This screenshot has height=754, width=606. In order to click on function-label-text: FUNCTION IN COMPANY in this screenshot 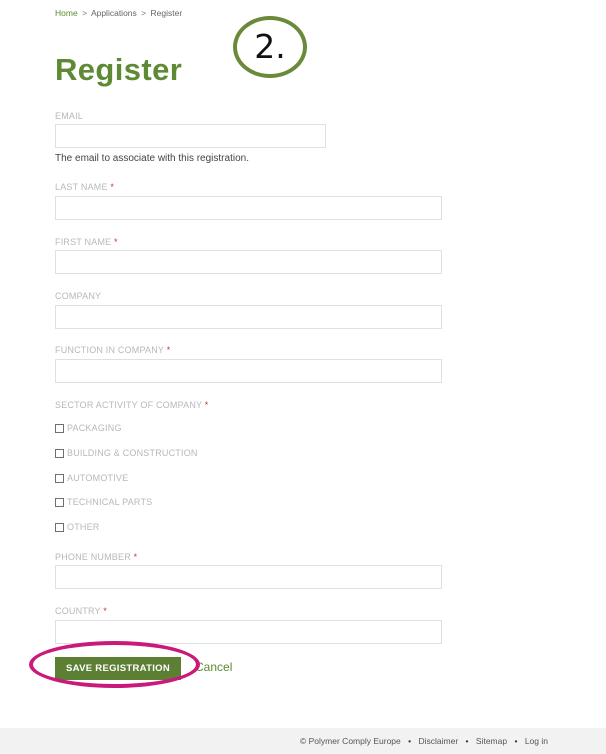, I will do `click(109, 350)`.